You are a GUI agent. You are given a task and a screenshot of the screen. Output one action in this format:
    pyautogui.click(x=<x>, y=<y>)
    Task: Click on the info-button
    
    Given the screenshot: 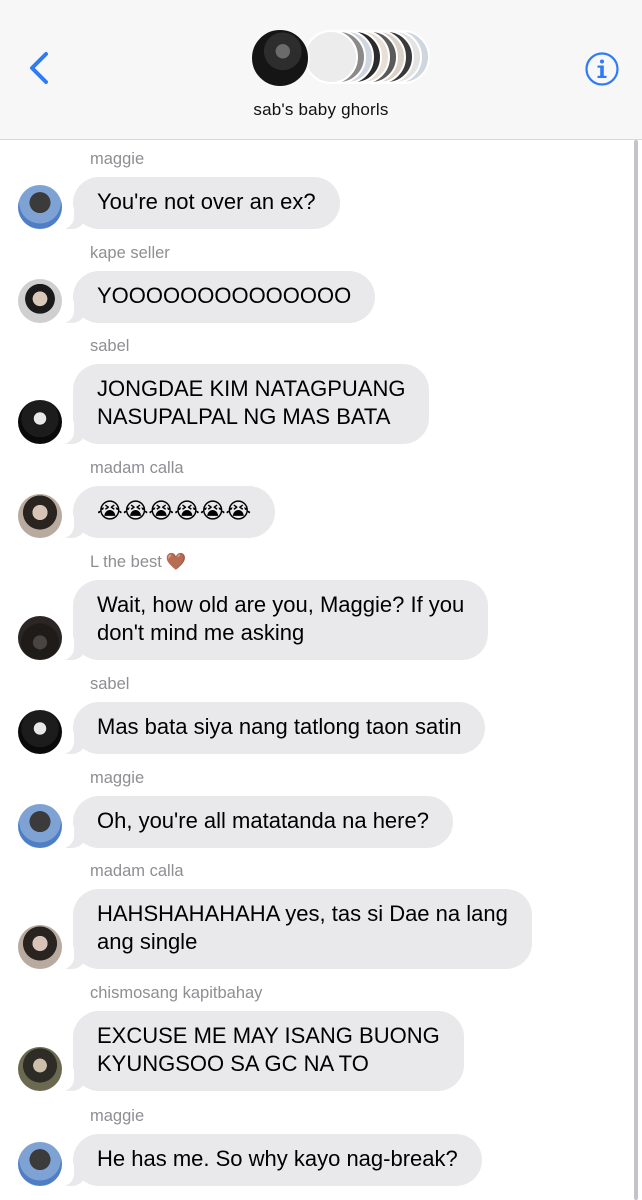 What is the action you would take?
    pyautogui.click(x=602, y=69)
    